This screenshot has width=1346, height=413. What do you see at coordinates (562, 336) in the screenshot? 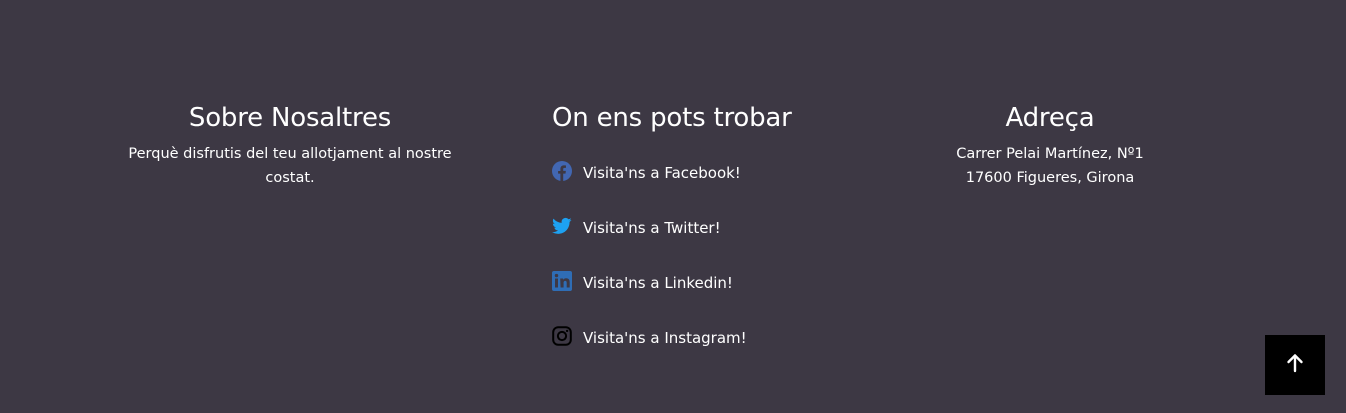
I see `instagram-icon` at bounding box center [562, 336].